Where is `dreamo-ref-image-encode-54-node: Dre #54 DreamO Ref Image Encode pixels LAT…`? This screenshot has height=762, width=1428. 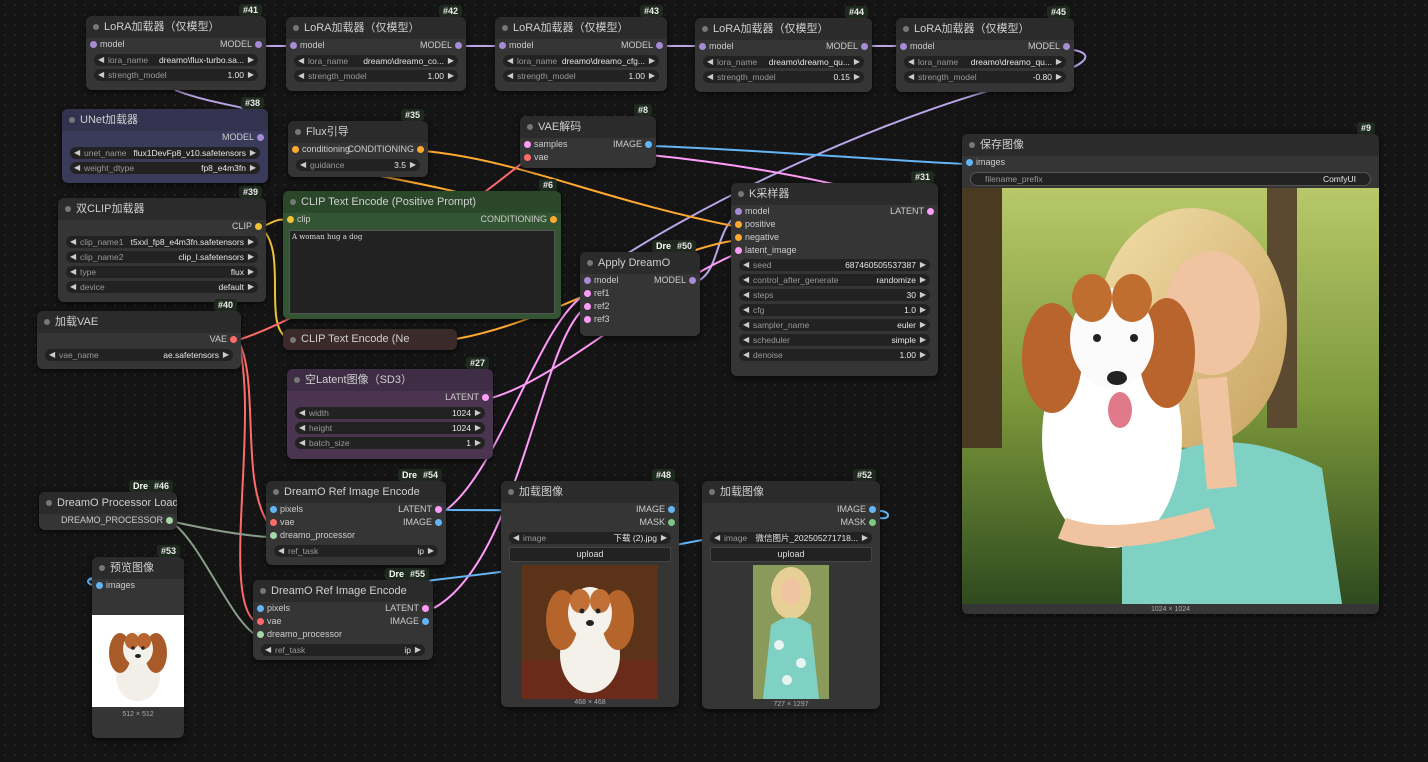 dreamo-ref-image-encode-54-node: Dre #54 DreamO Ref Image Encode pixels LAT… is located at coordinates (356, 517).